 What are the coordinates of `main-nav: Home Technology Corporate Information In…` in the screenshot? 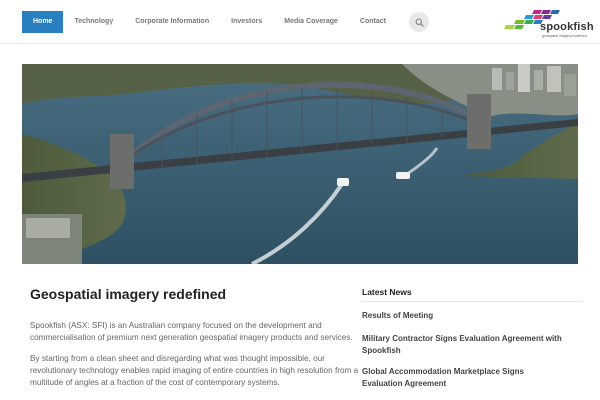 It's located at (209, 22).